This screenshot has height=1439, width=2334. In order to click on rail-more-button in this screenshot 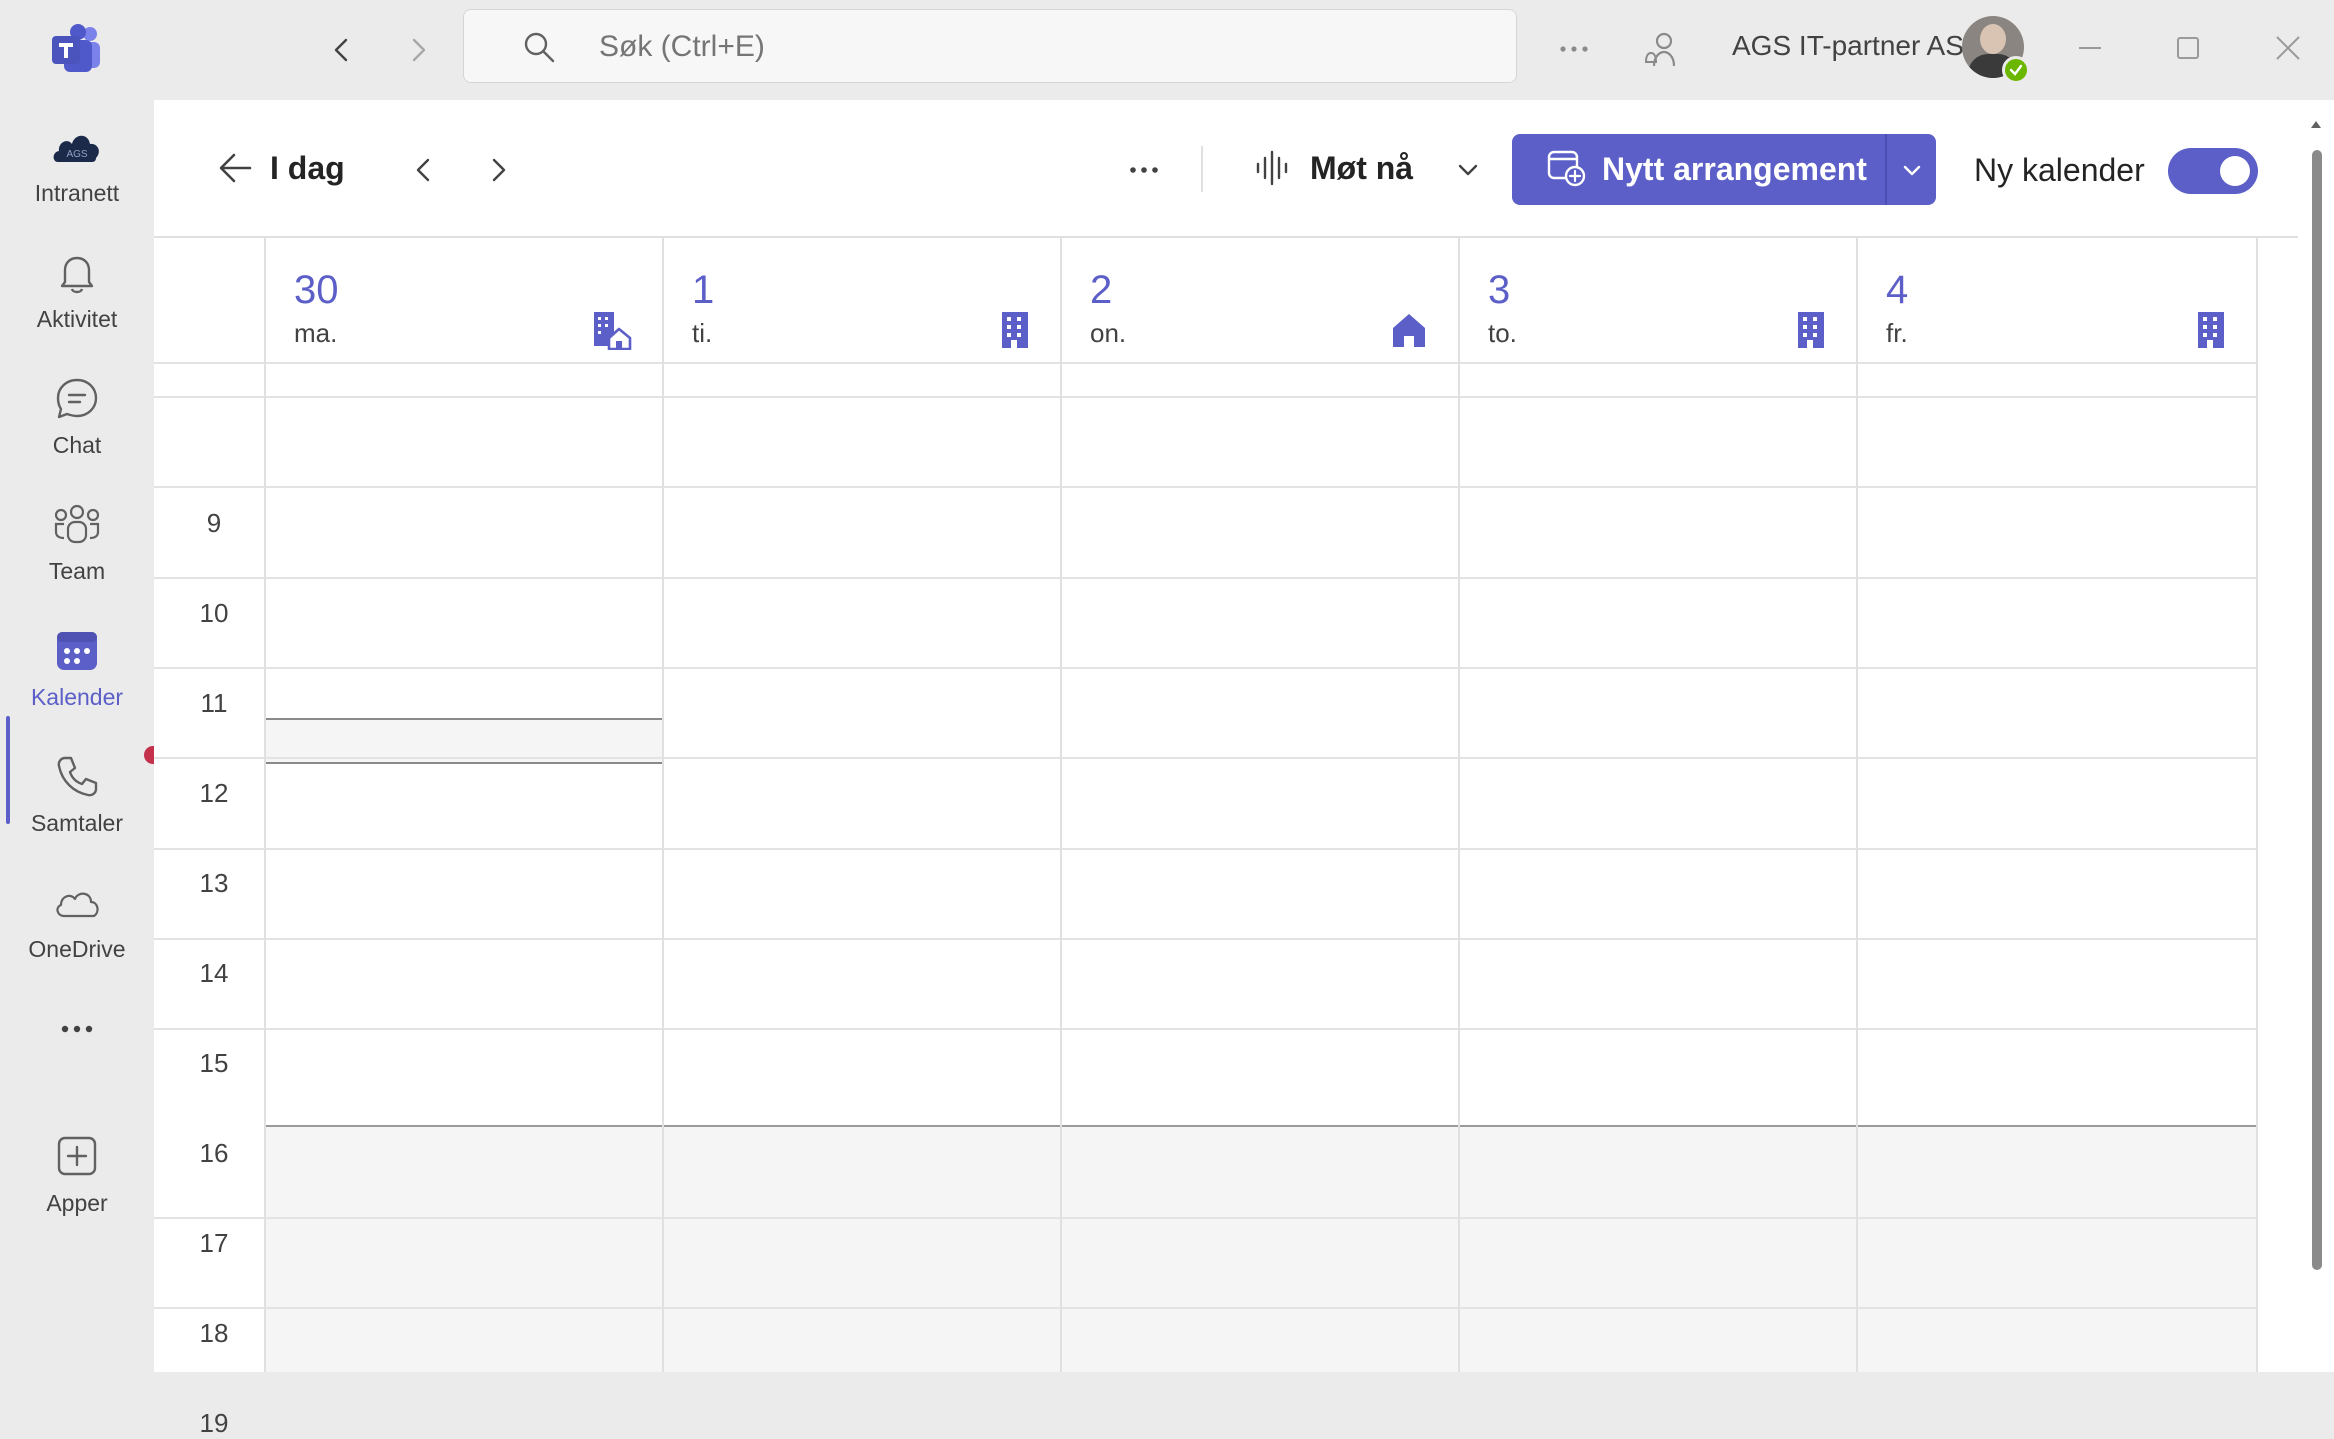, I will do `click(77, 1060)`.